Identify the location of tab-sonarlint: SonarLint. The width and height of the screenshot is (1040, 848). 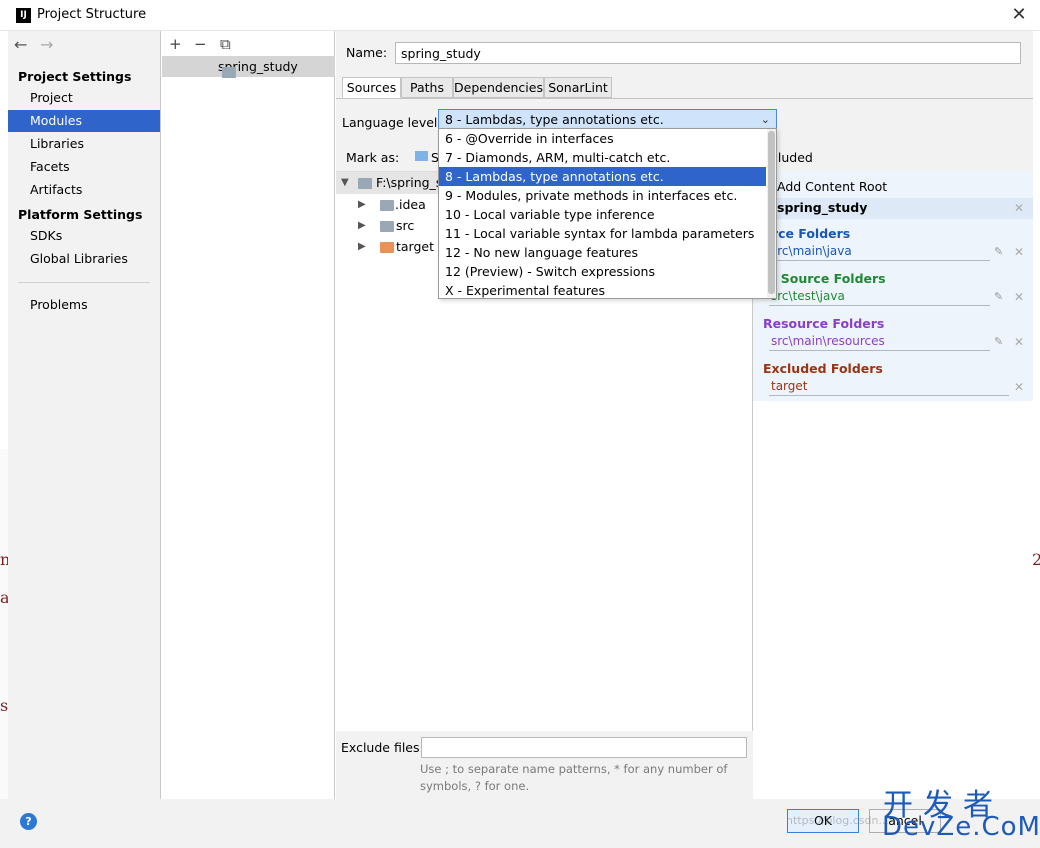
(578, 87).